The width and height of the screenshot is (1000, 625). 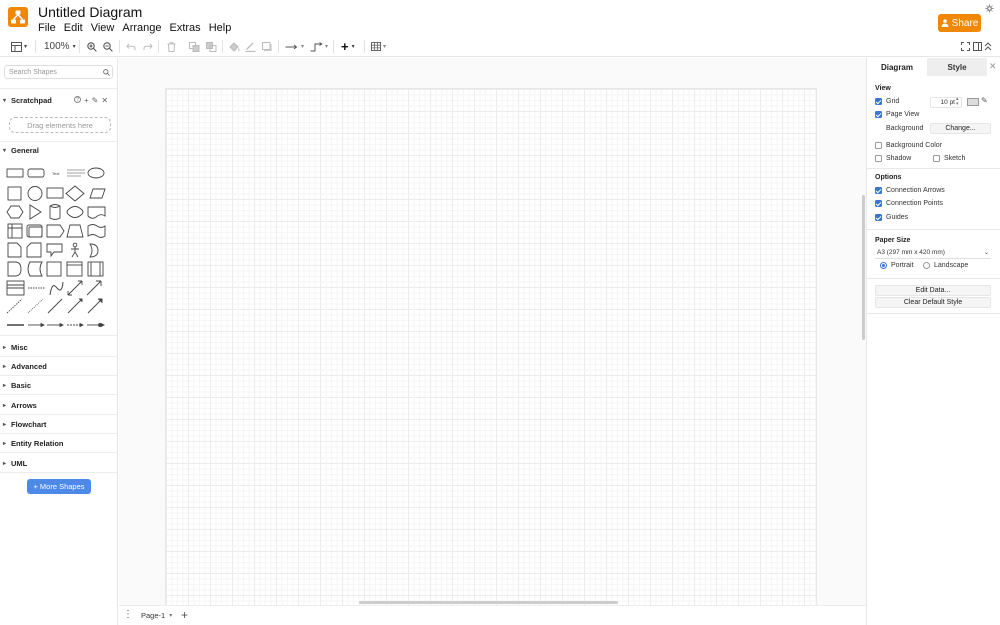 I want to click on menu-view: View, so click(x=103, y=28).